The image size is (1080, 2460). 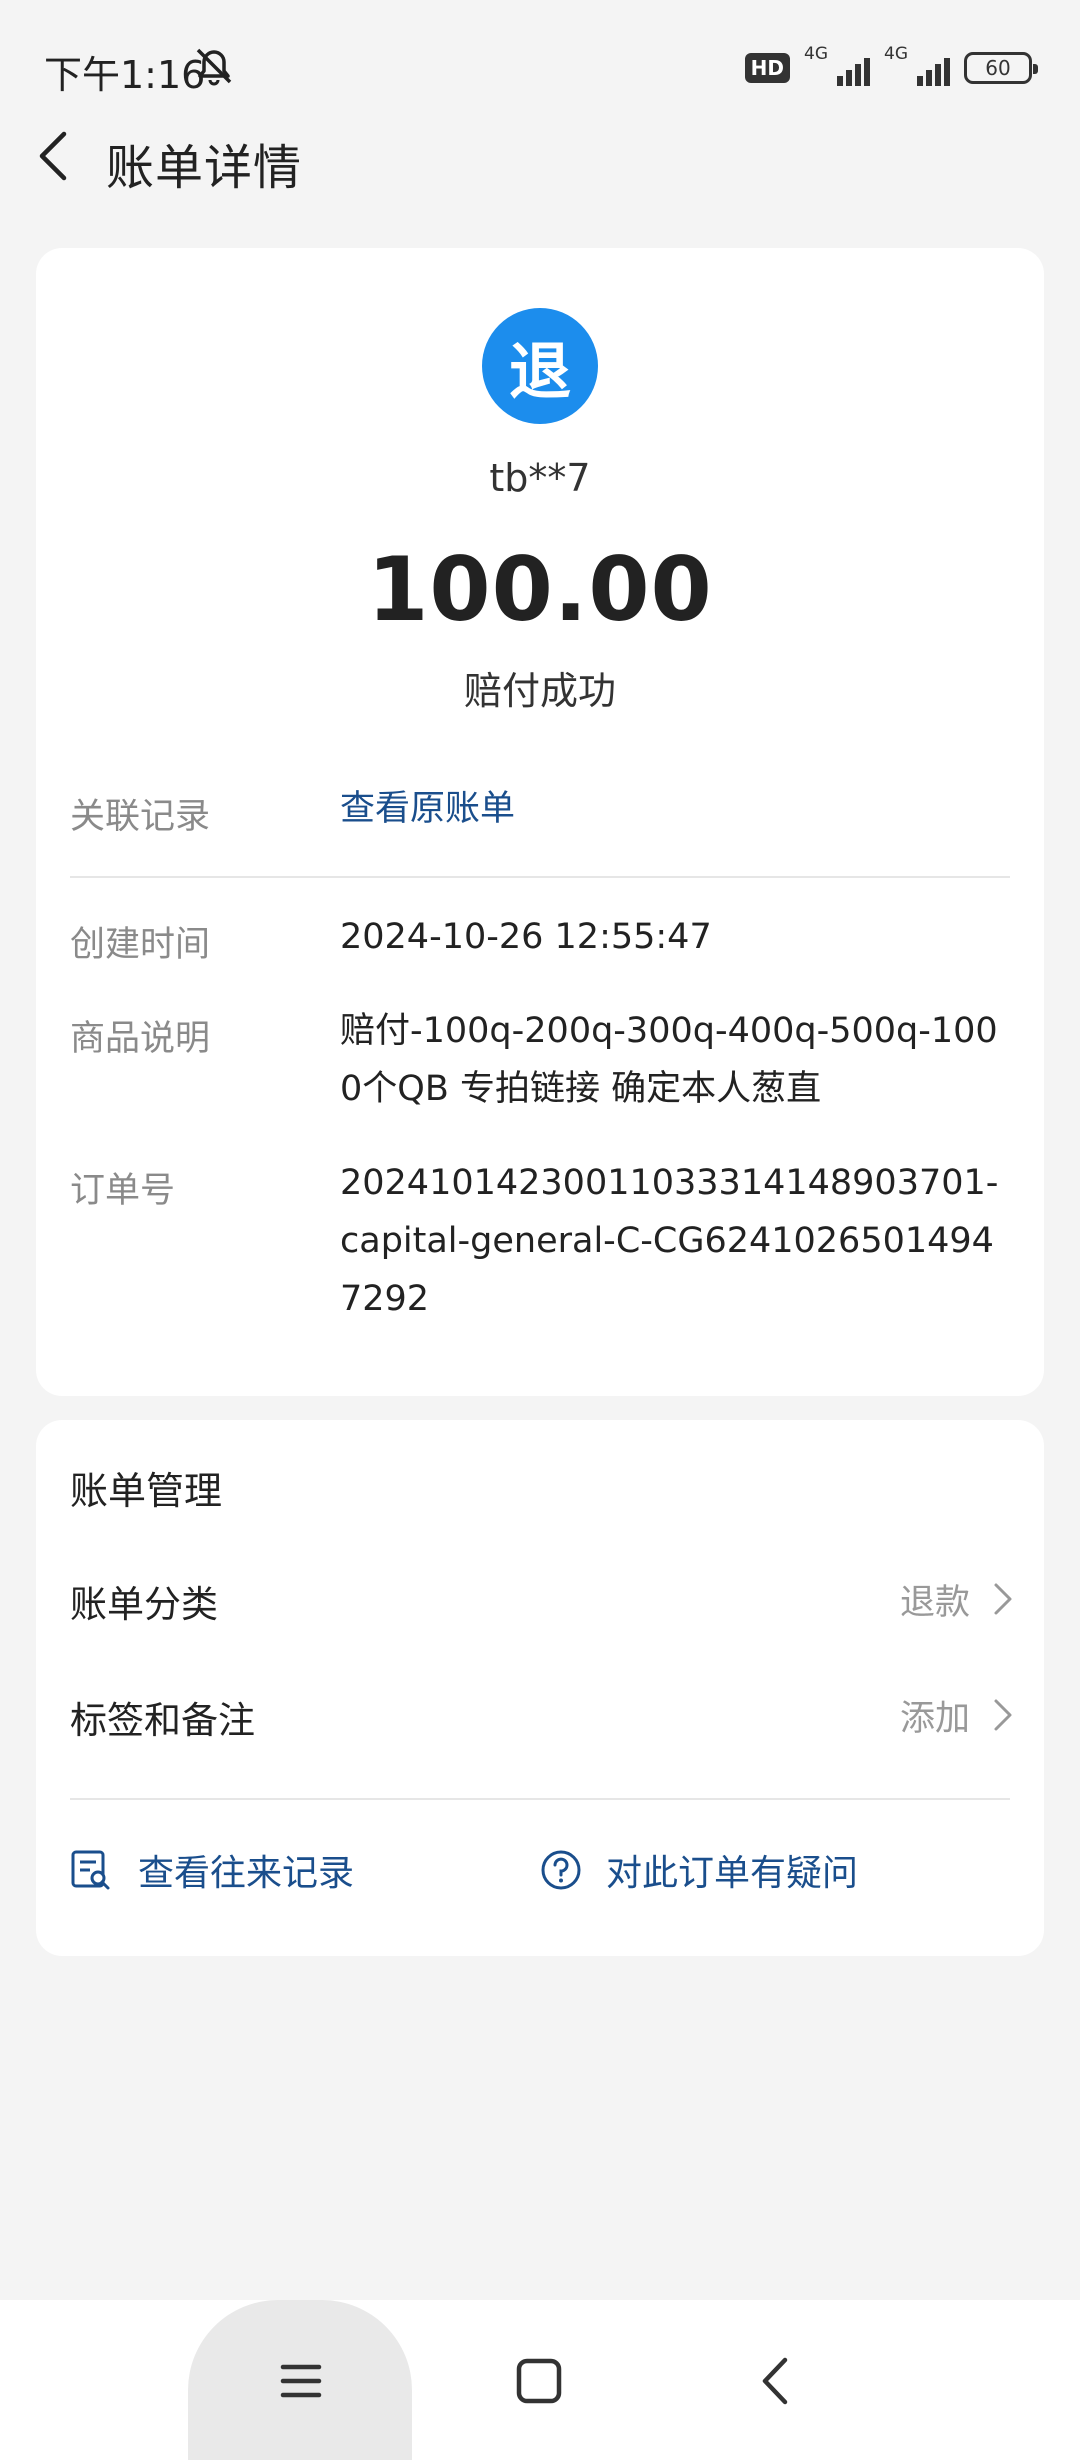 I want to click on tags-notes-label: 标签和备注, so click(x=162, y=1720).